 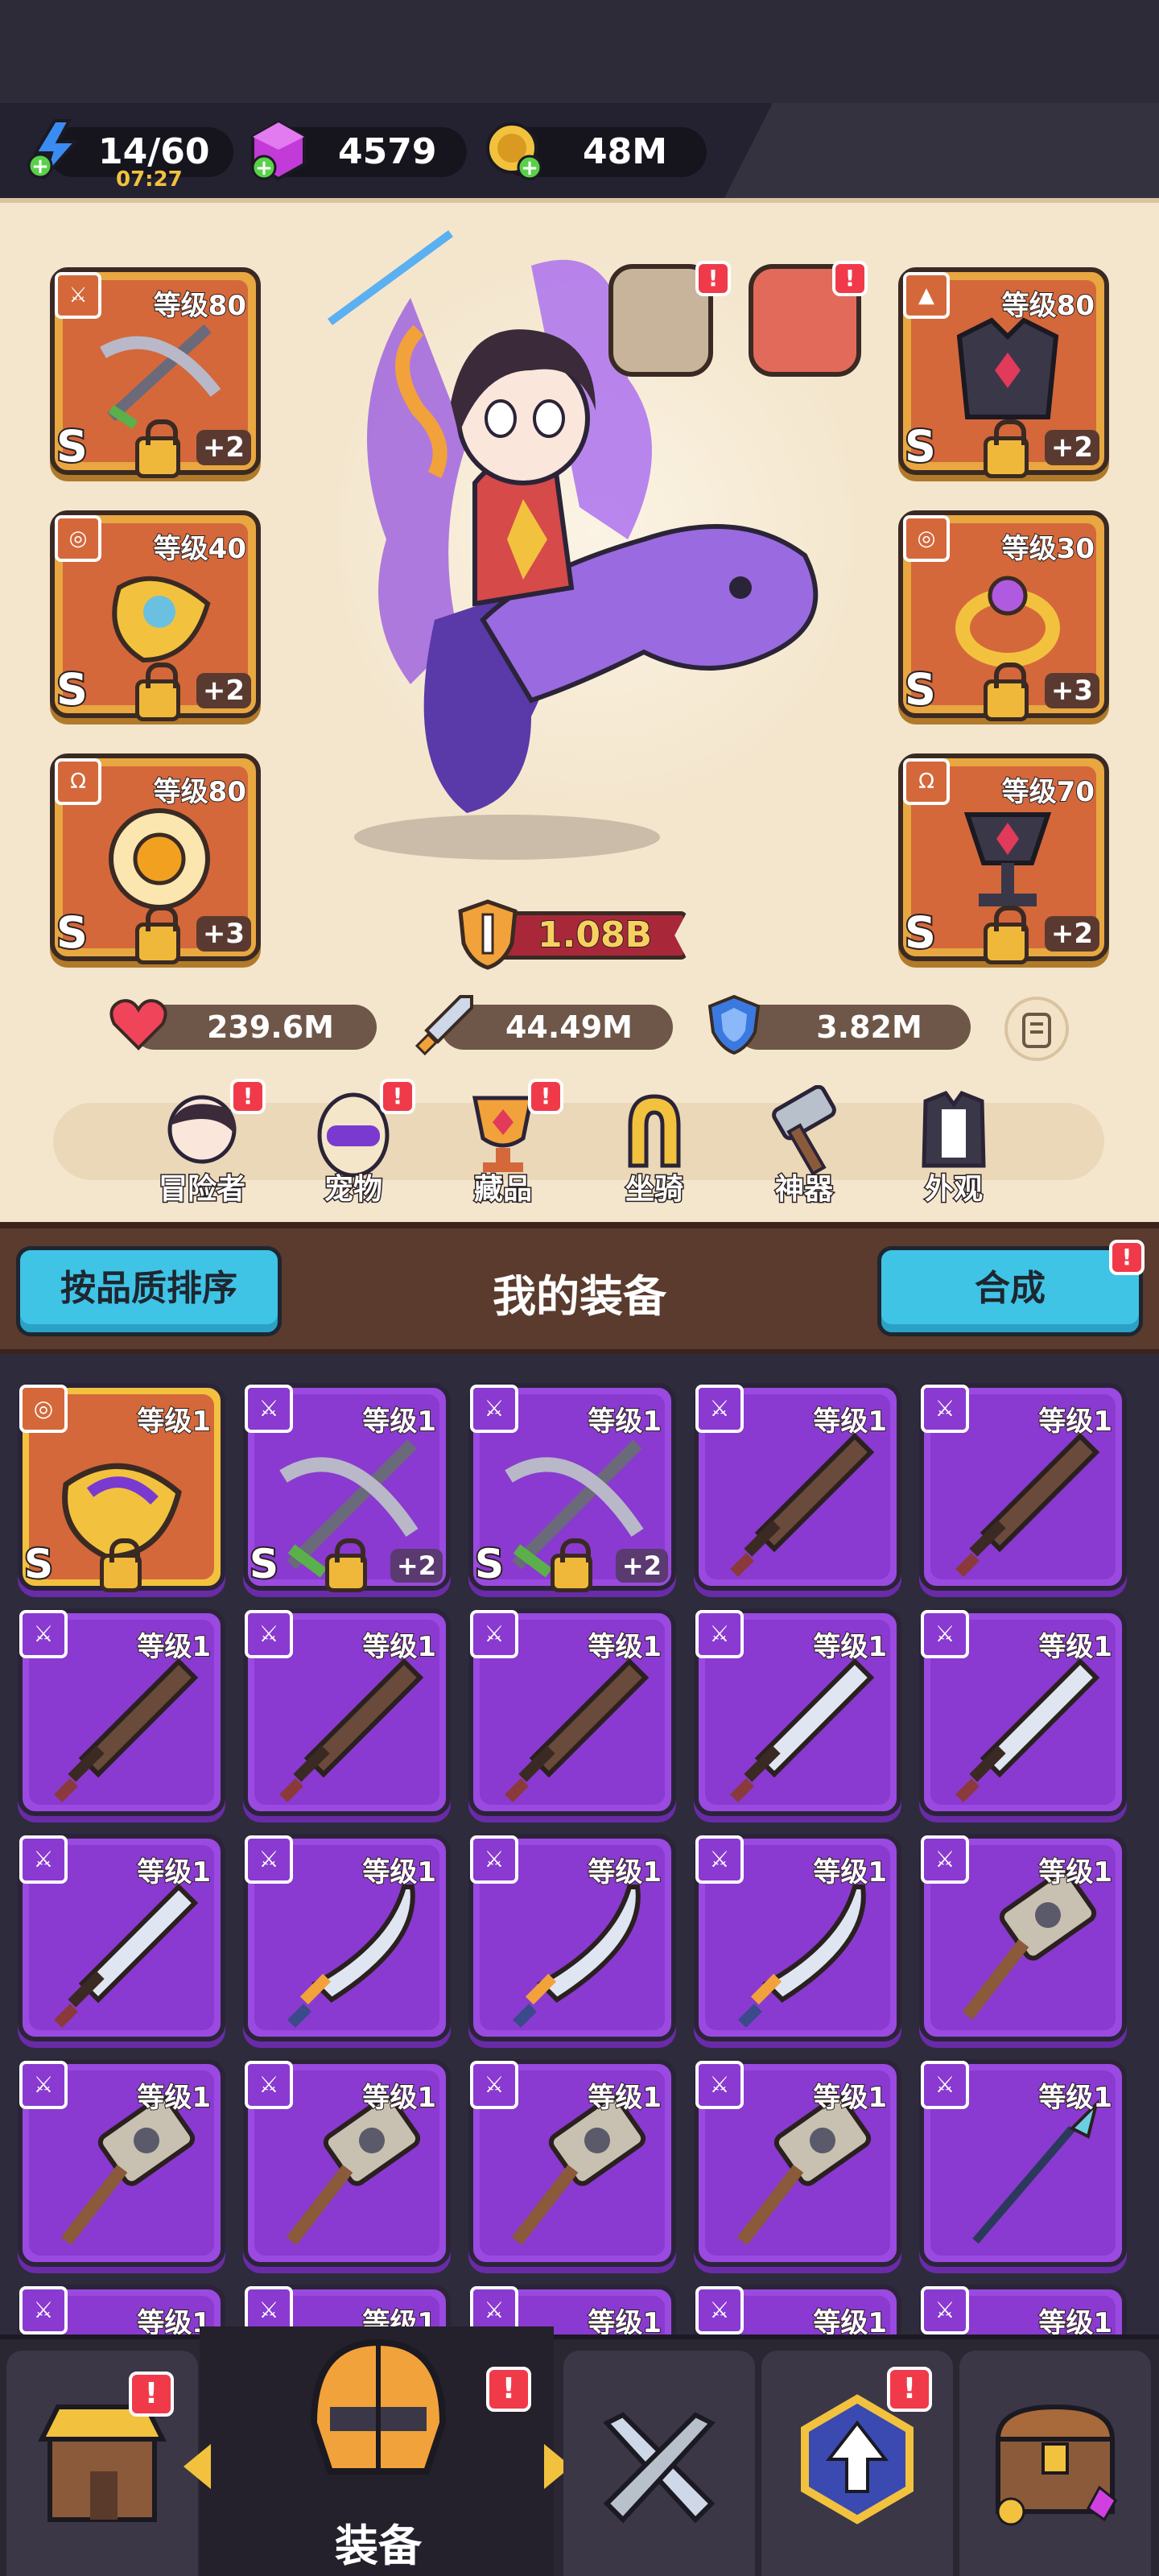 What do you see at coordinates (278, 150) in the screenshot?
I see `gem-icon: +` at bounding box center [278, 150].